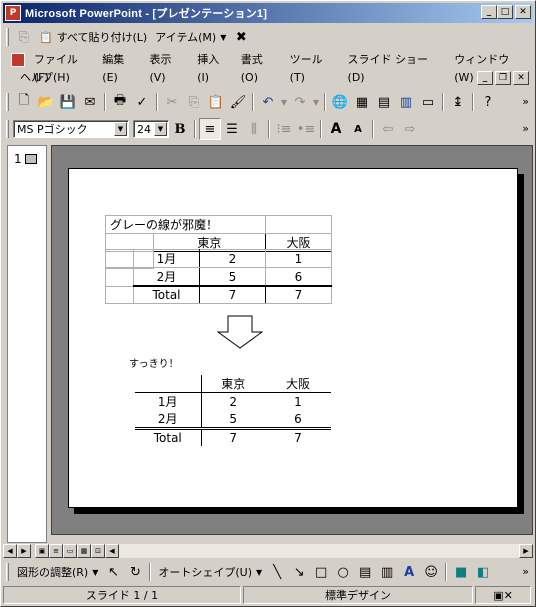  I want to click on expand-icon: ↨, so click(458, 102).